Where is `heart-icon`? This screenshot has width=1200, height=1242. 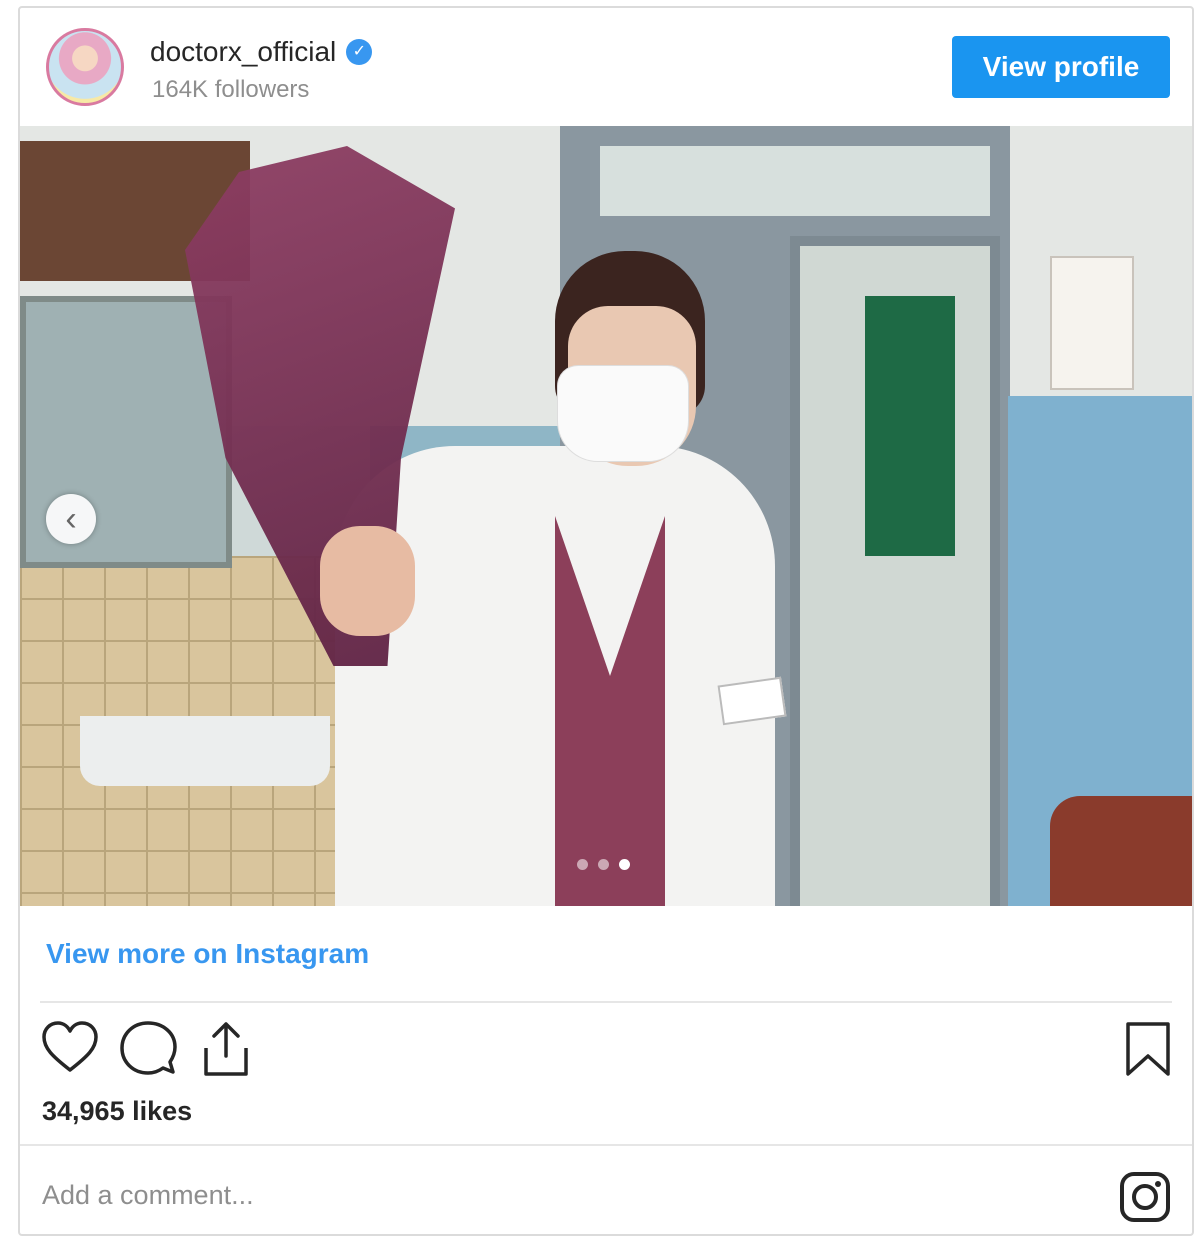
heart-icon is located at coordinates (70, 1049).